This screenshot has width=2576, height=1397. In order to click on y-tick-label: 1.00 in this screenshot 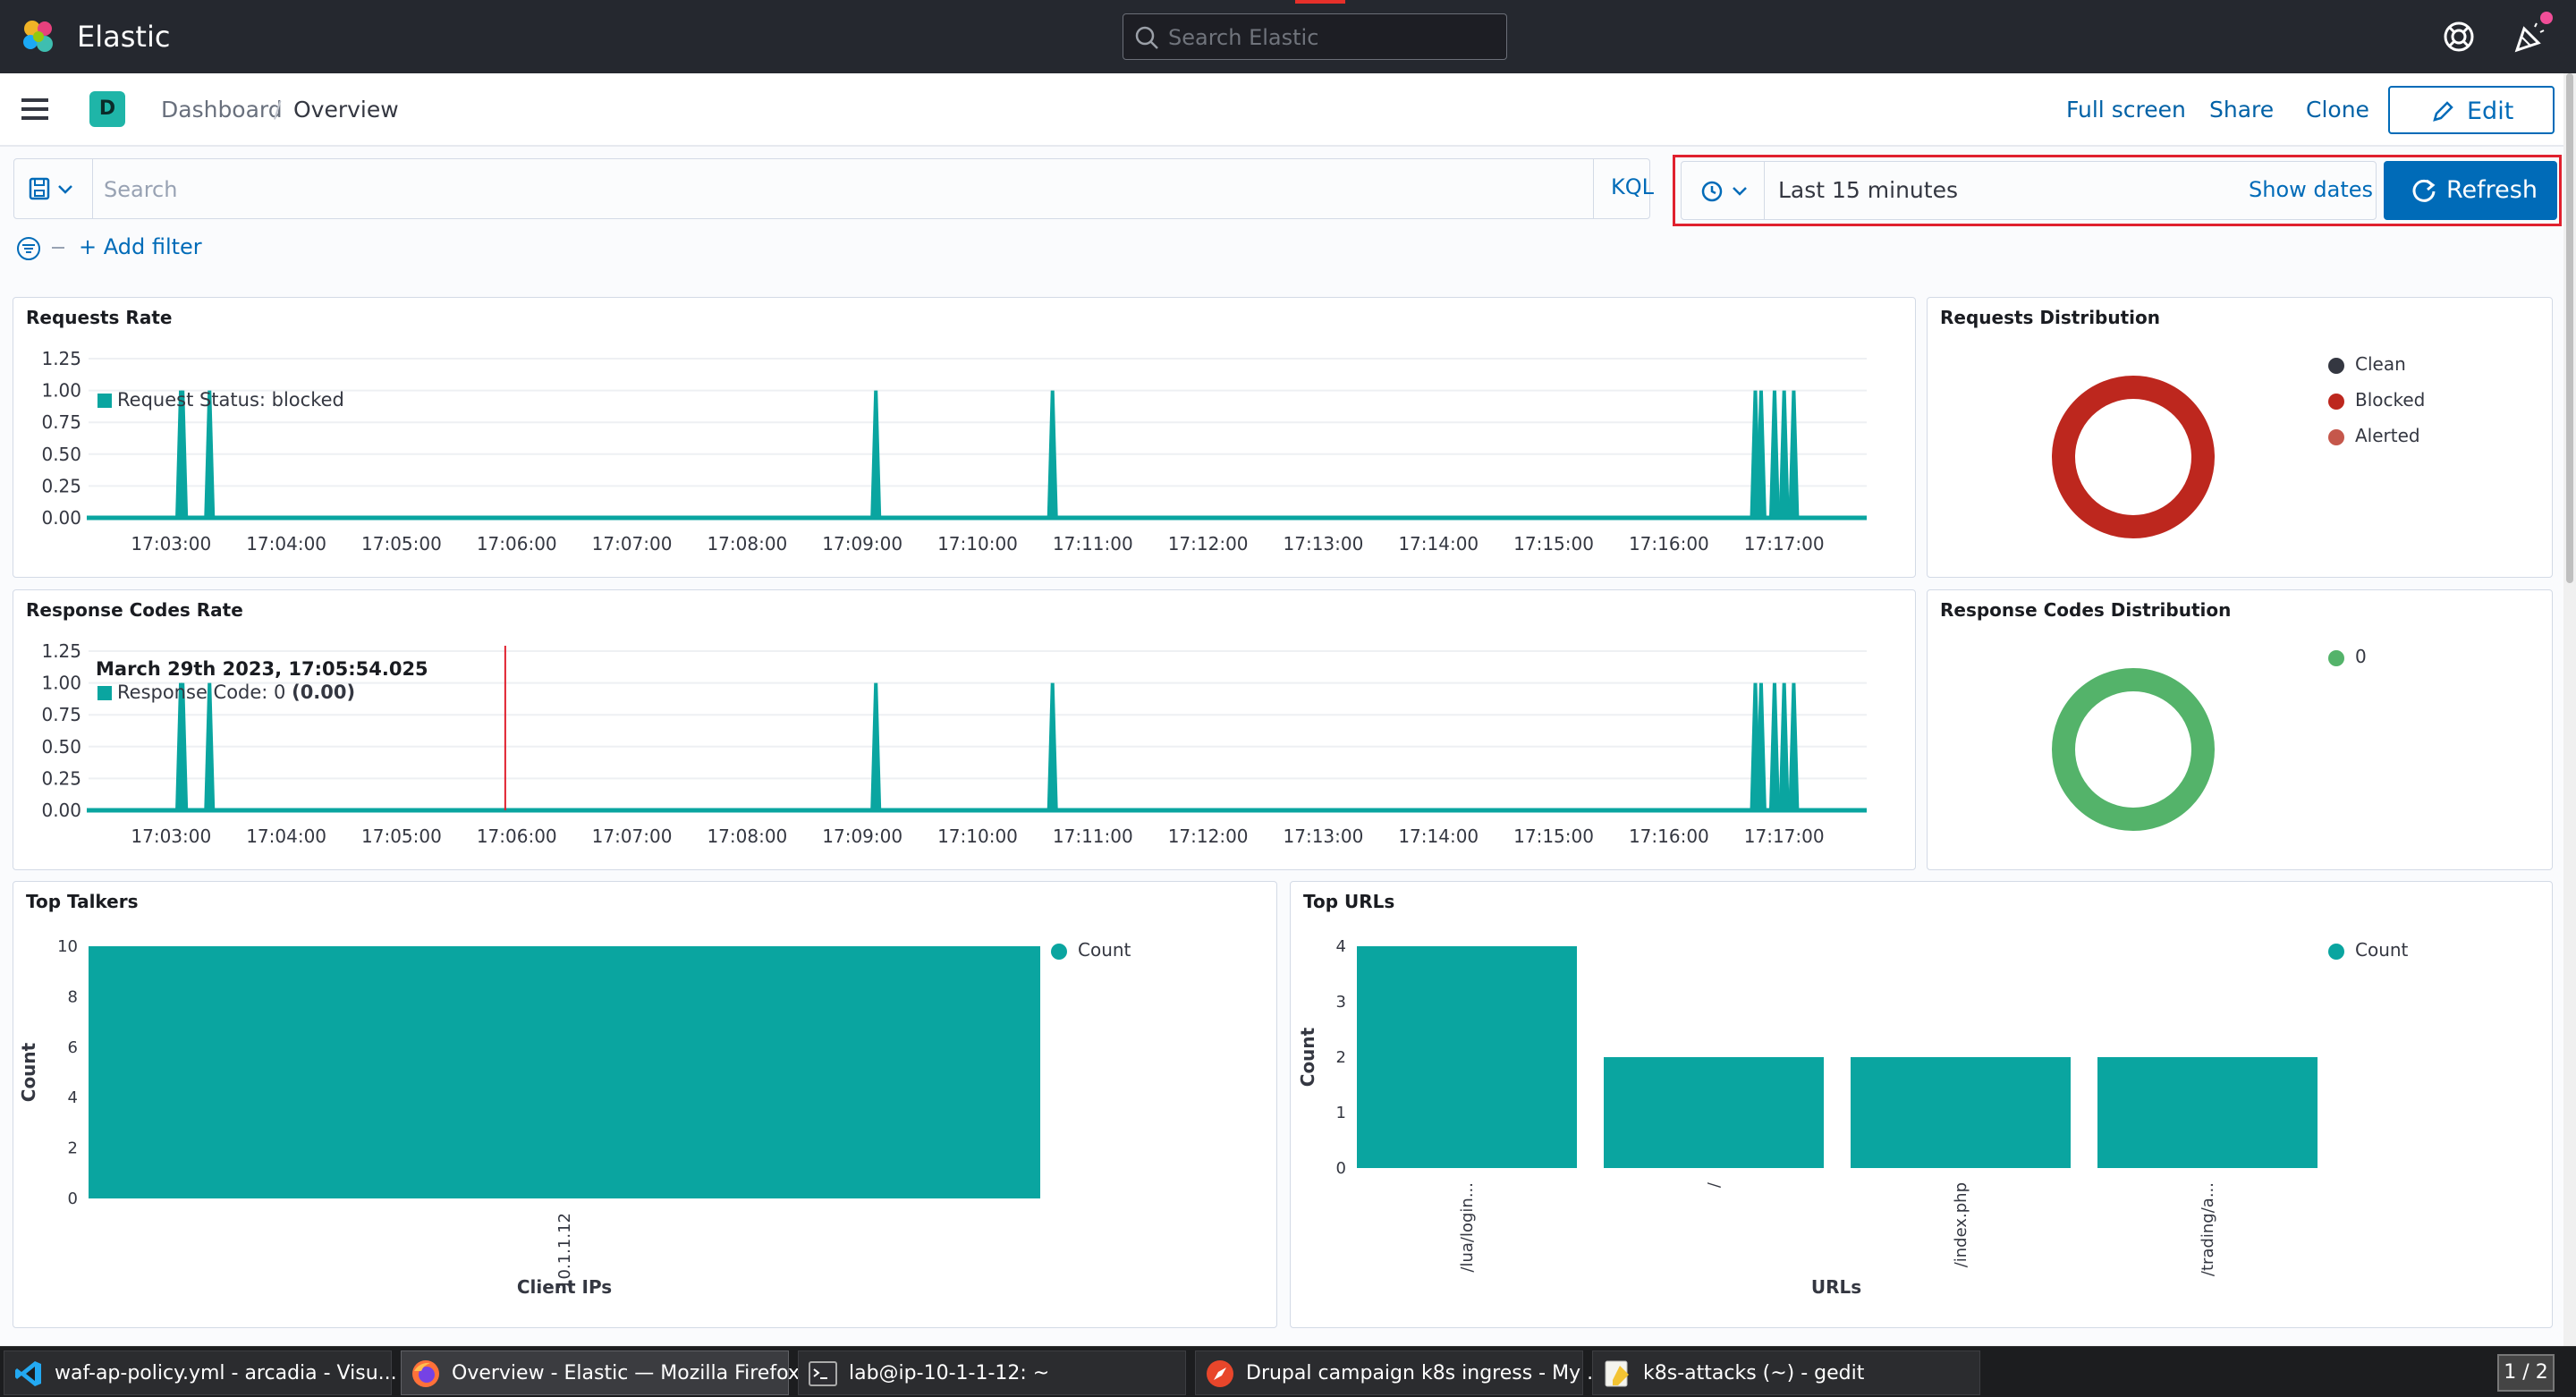, I will do `click(61, 391)`.